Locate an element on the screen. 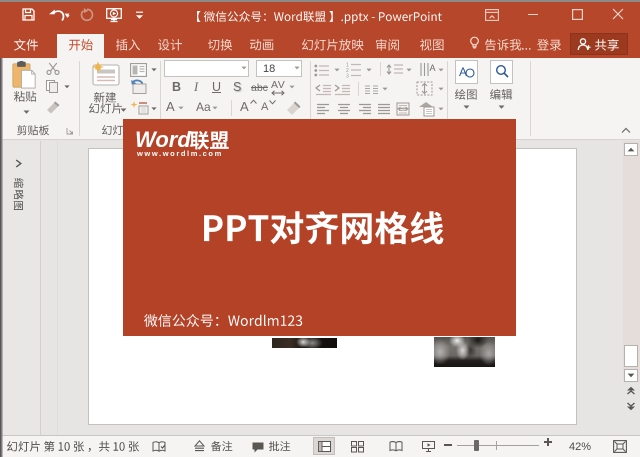 This screenshot has height=457, width=640. svg-text: A is located at coordinates (433, 68).